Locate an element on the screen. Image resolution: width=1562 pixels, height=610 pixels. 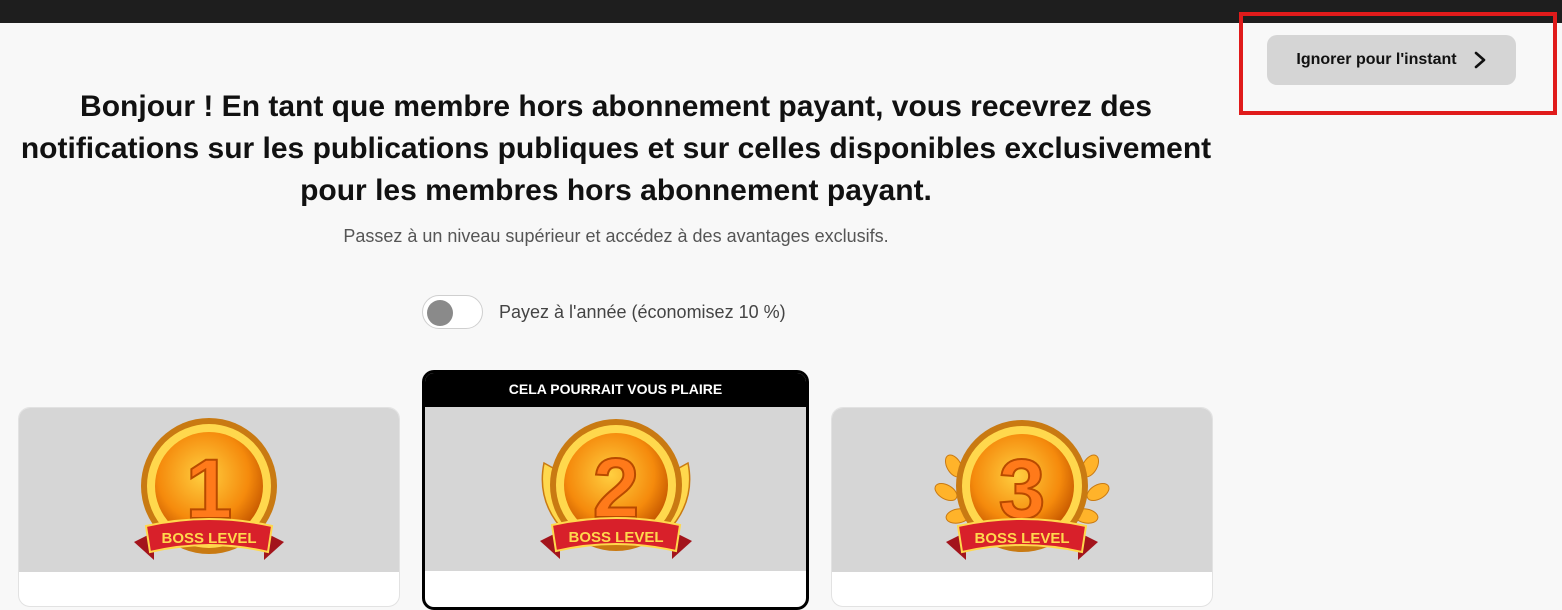
tier-2-image: 2 BOSS LEVEL is located at coordinates (615, 489).